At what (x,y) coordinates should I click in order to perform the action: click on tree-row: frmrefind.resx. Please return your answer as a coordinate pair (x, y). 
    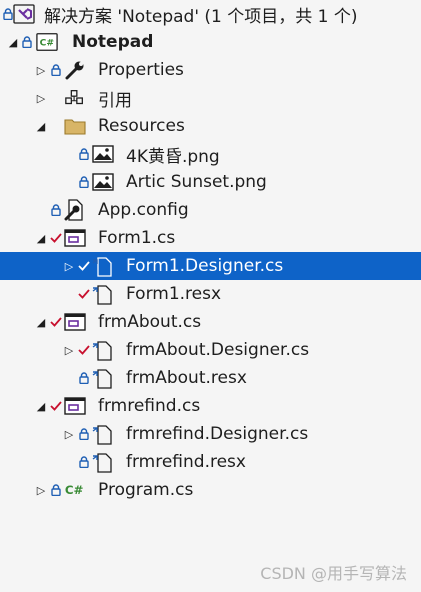
    Looking at the image, I should click on (210, 462).